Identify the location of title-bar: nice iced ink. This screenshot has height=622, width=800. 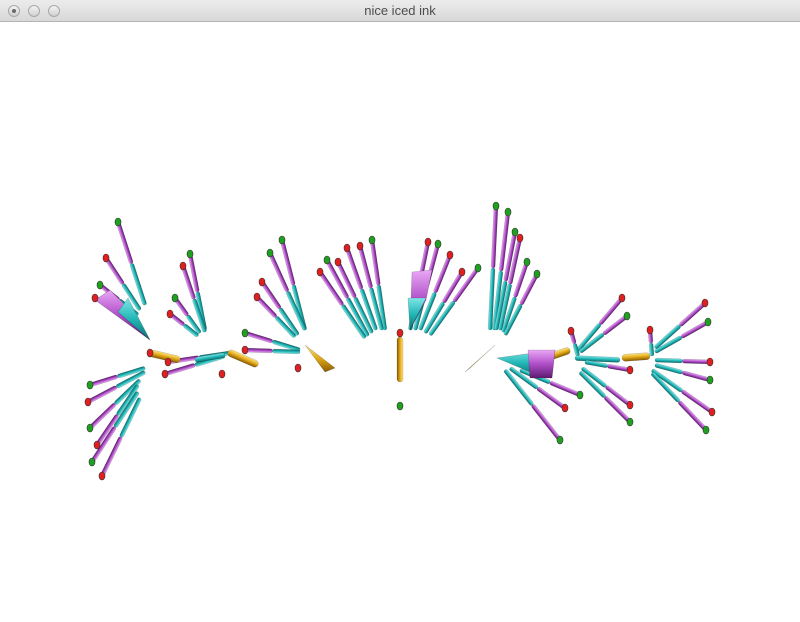
(400, 11).